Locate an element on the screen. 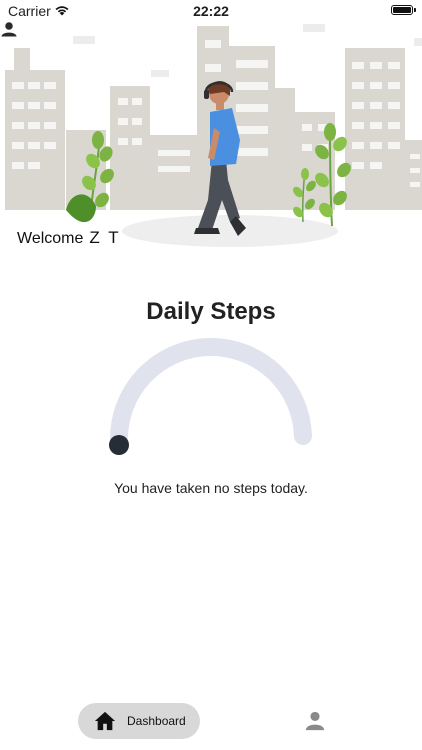 The width and height of the screenshot is (422, 750). steps-progress-gauge is located at coordinates (210, 396).